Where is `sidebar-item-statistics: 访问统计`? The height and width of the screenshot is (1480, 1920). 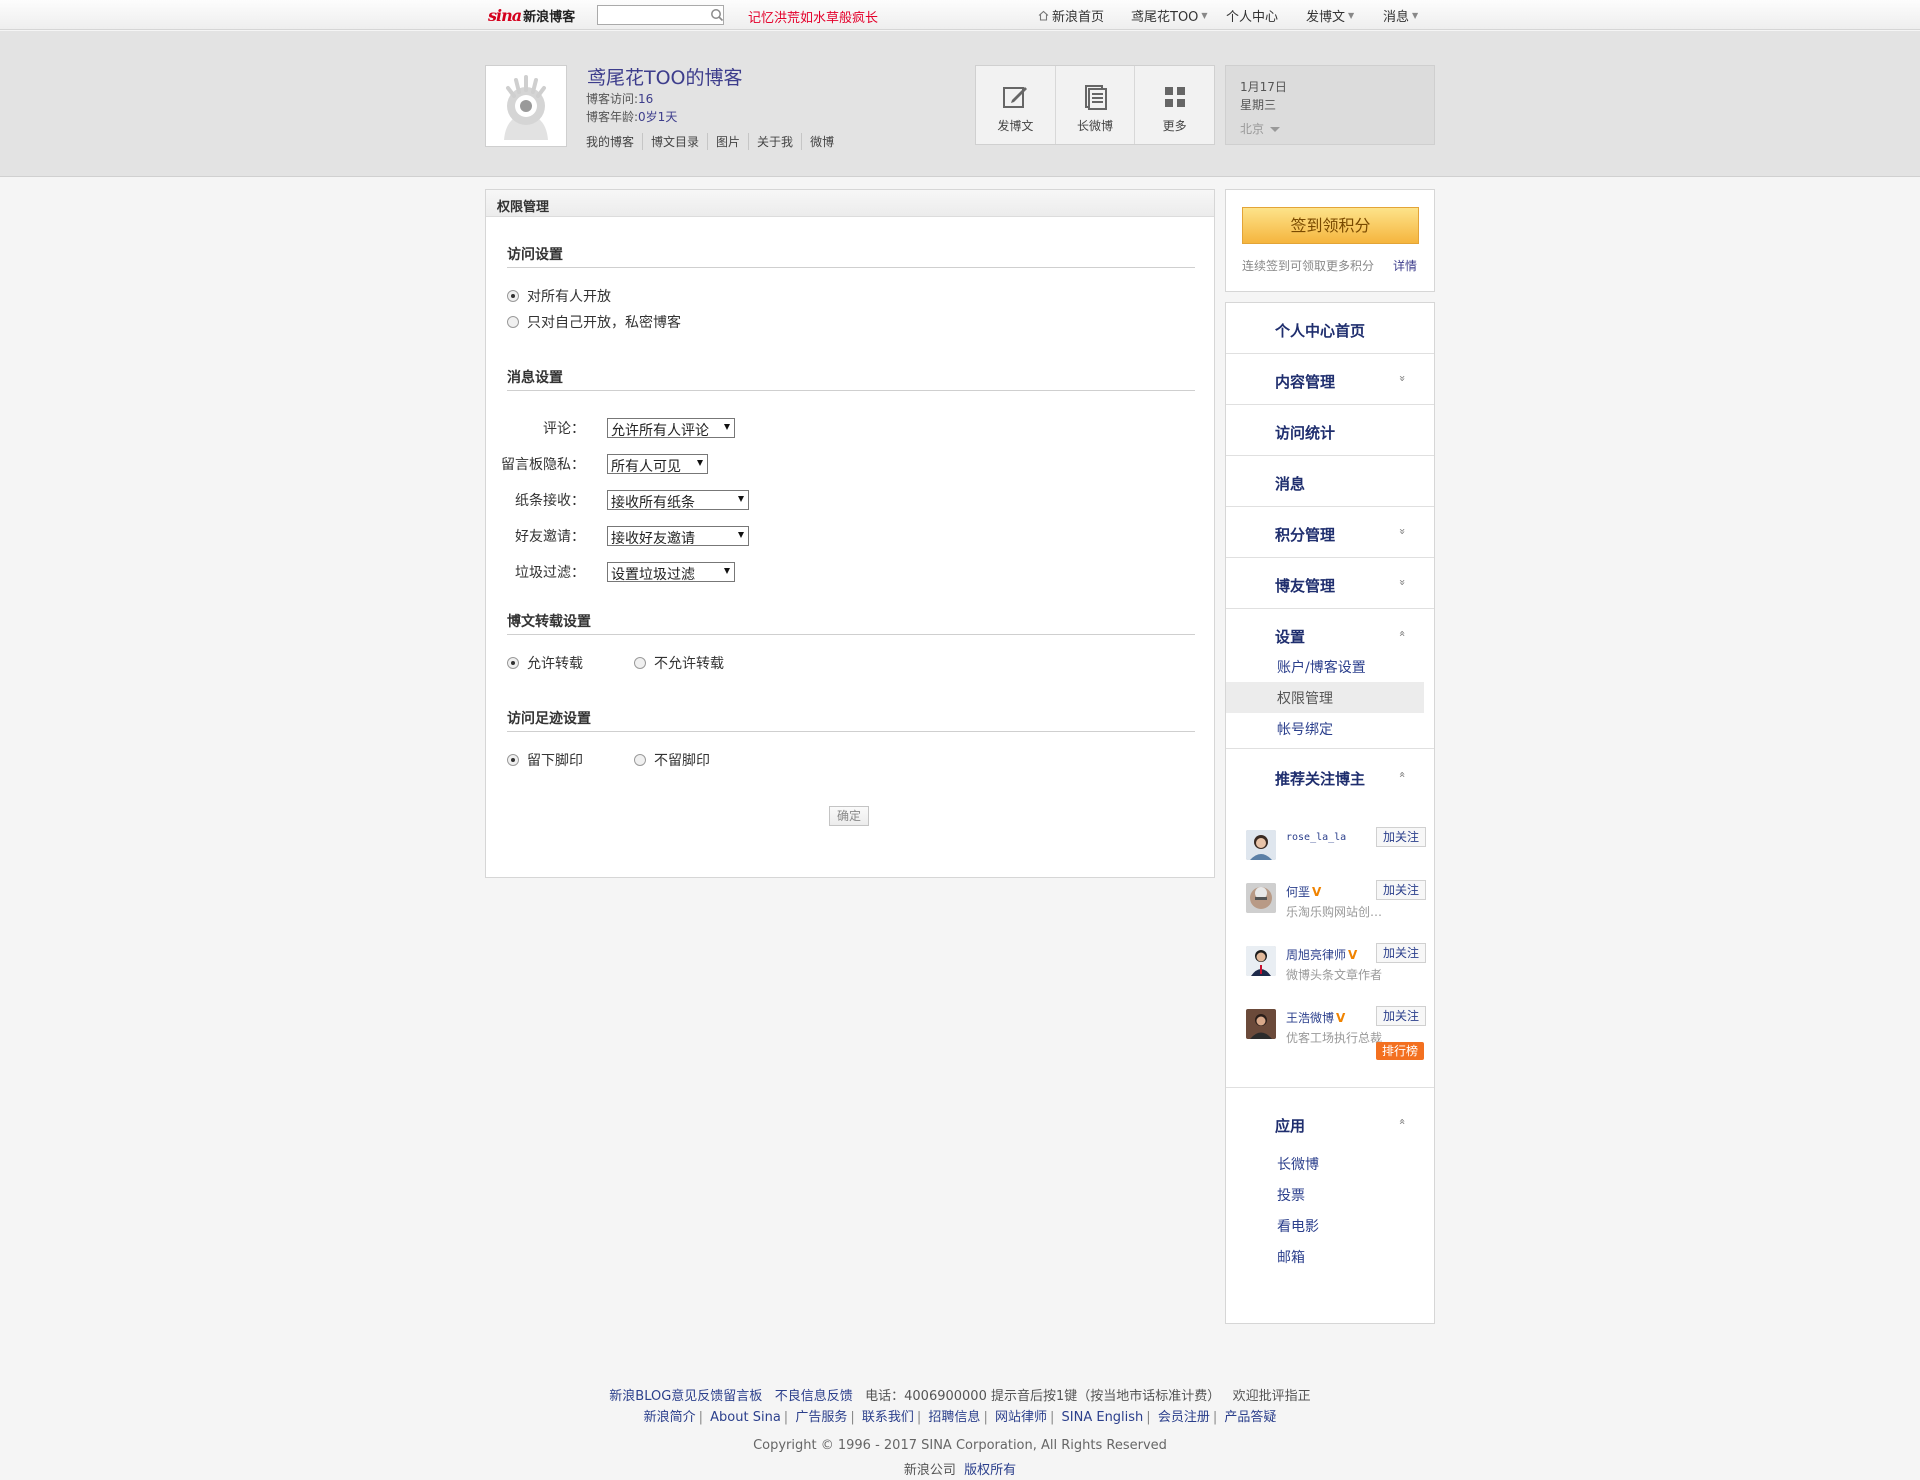
sidebar-item-statistics: 访问统计 is located at coordinates (1330, 430).